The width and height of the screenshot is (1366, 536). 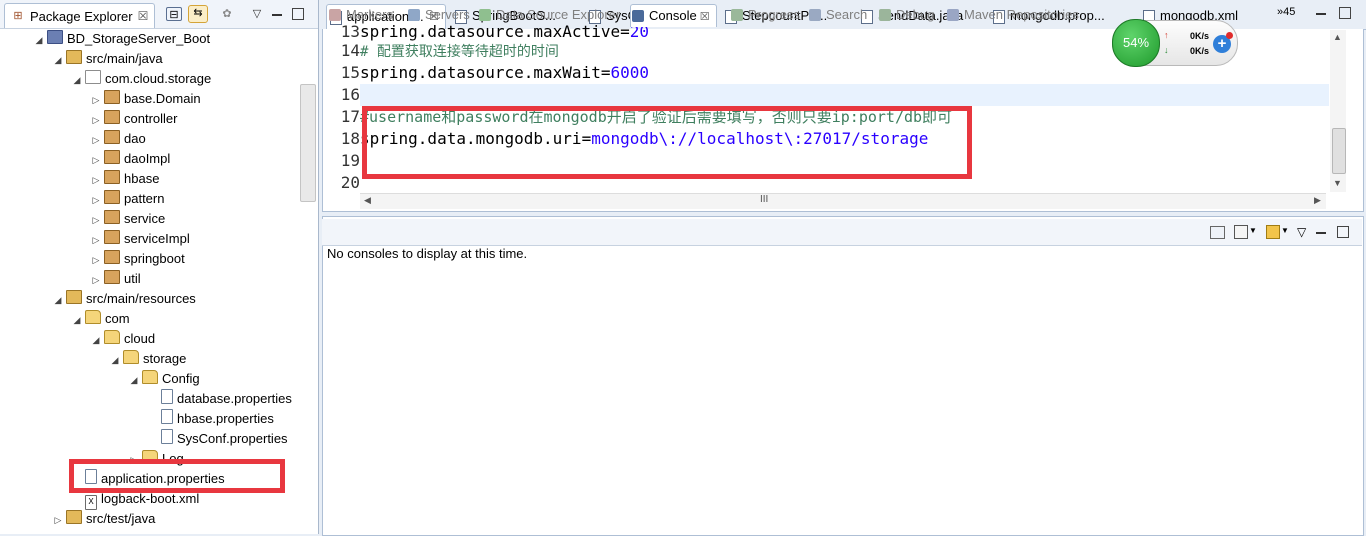 I want to click on search-icon, so click(x=815, y=15).